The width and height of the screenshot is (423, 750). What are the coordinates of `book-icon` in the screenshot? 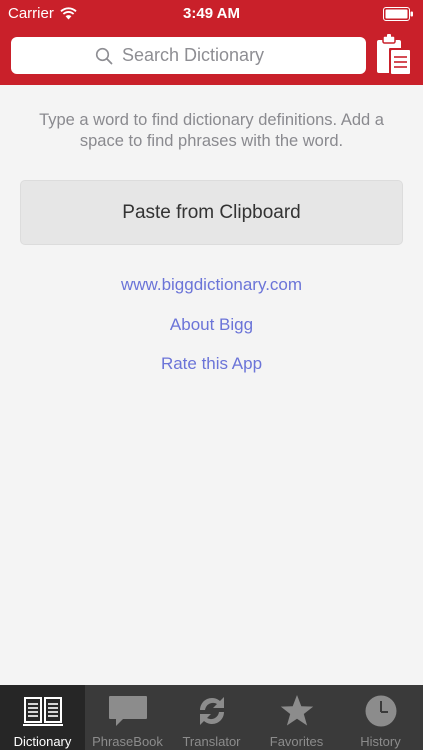 It's located at (42, 711).